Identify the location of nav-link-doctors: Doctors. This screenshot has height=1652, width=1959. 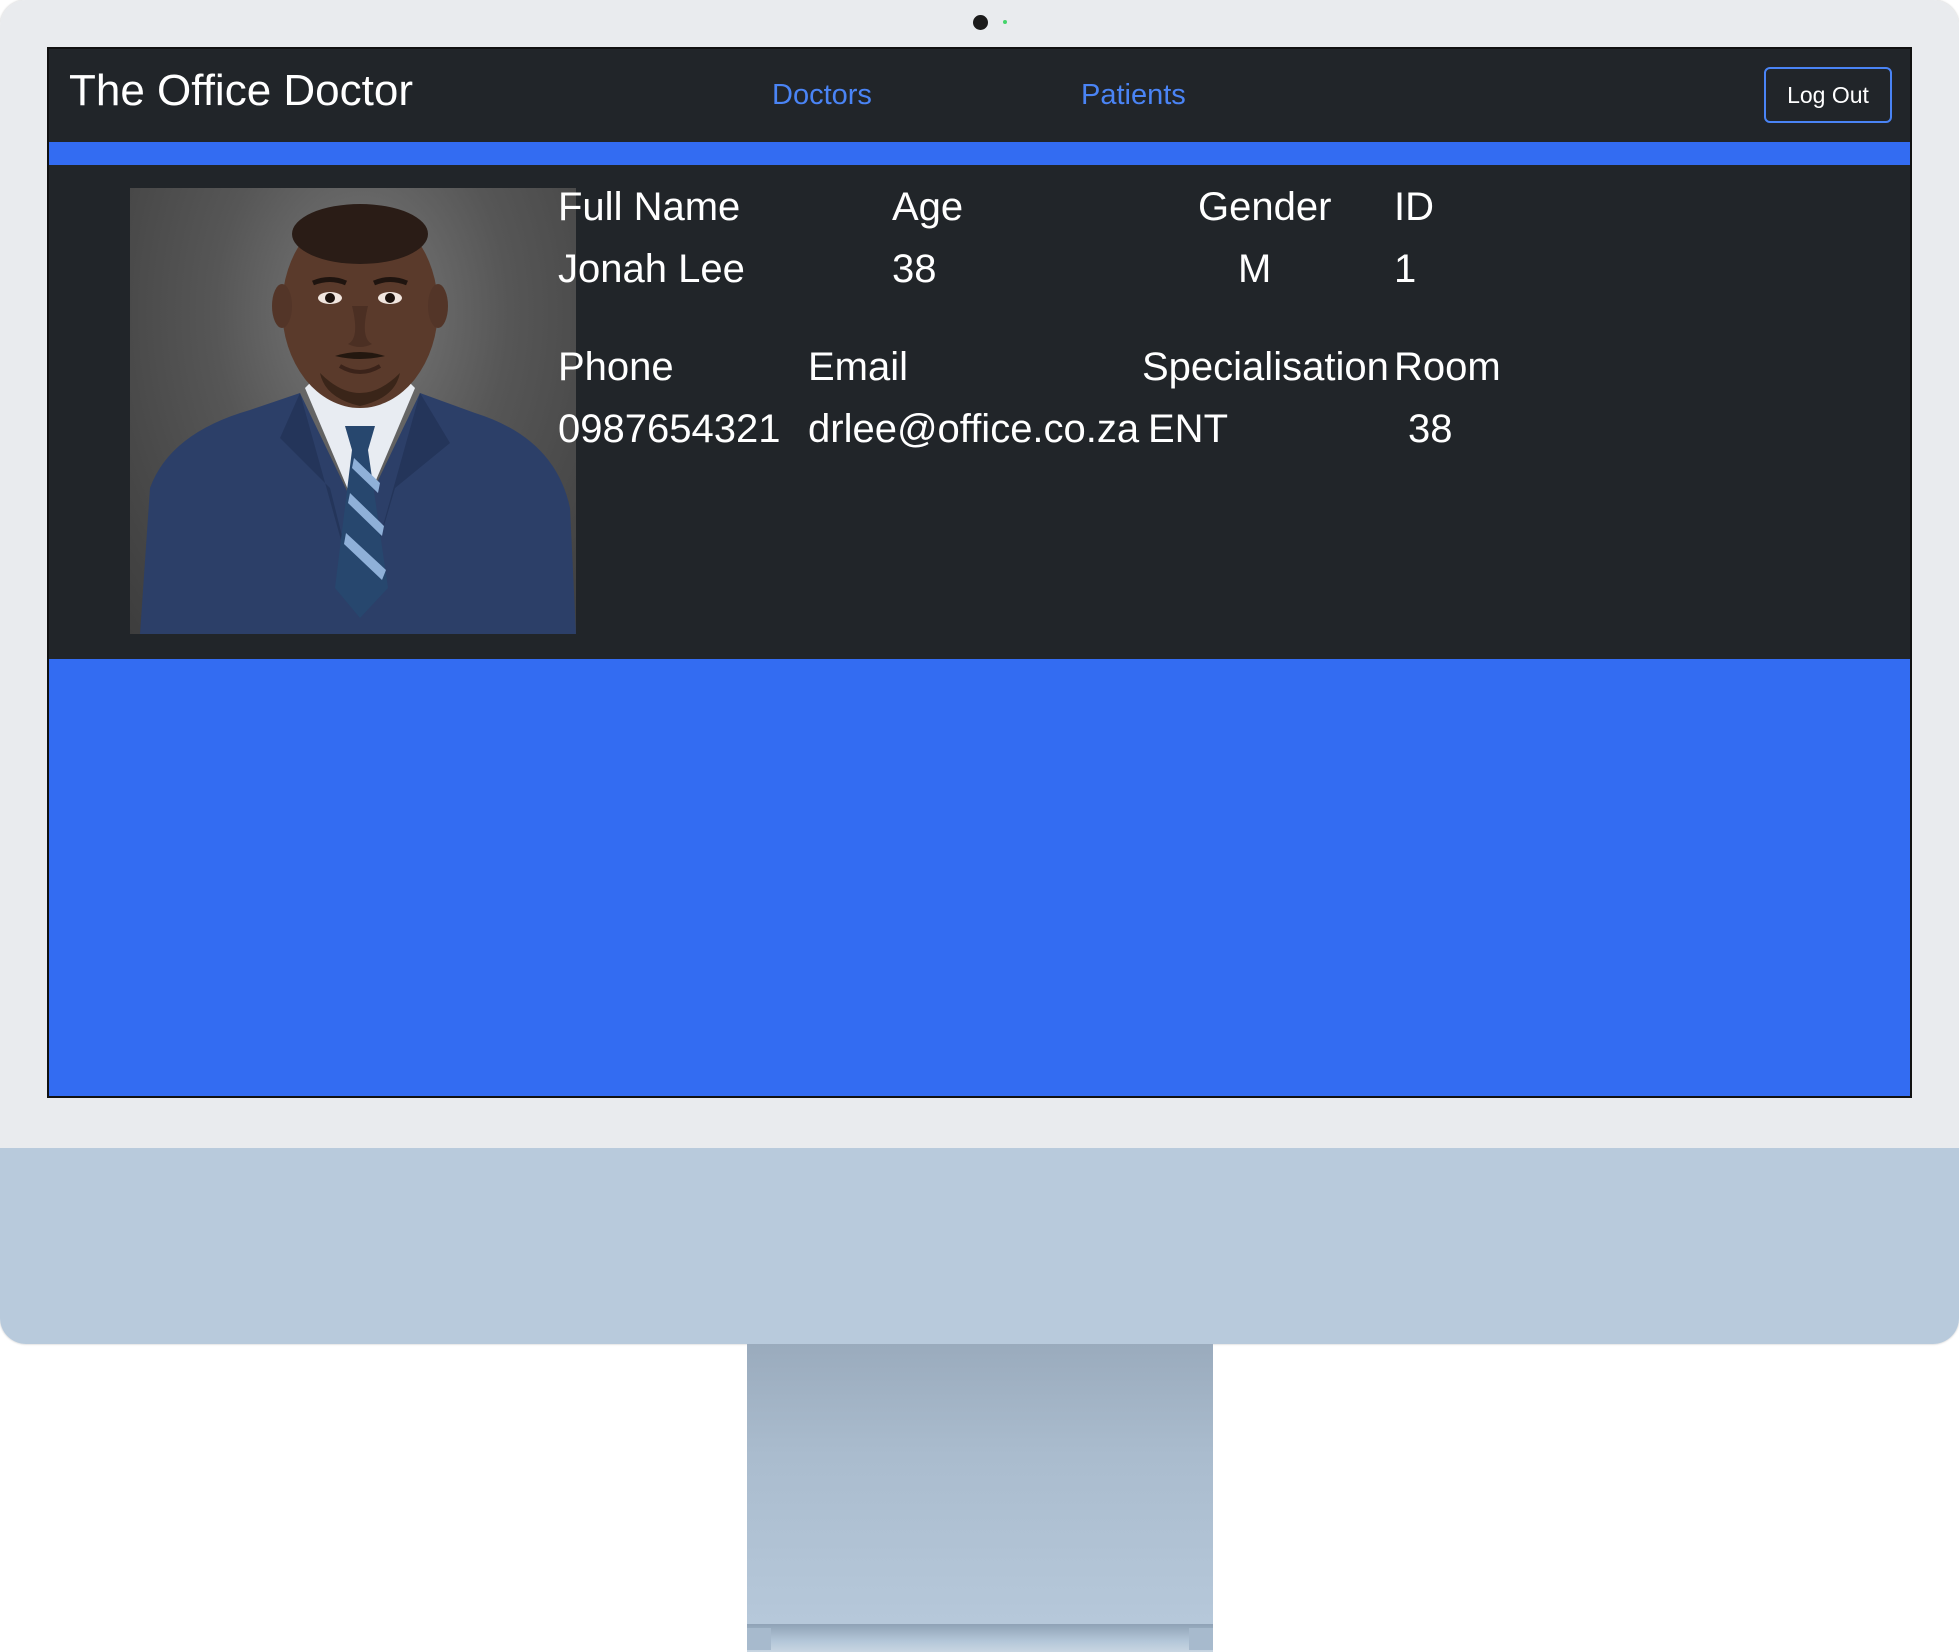
(822, 95).